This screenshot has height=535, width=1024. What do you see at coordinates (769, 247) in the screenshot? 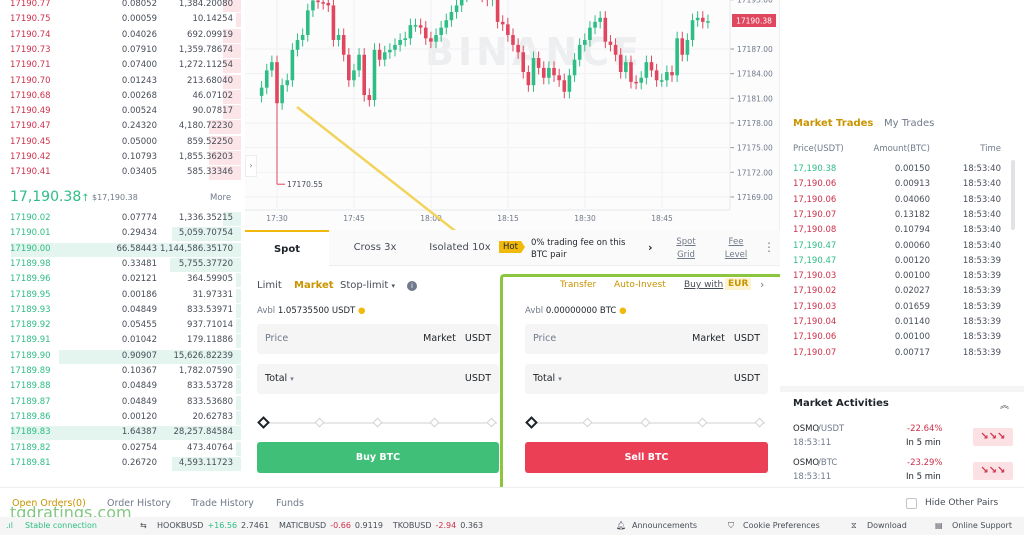
I see `more-options-icon: ⋮` at bounding box center [769, 247].